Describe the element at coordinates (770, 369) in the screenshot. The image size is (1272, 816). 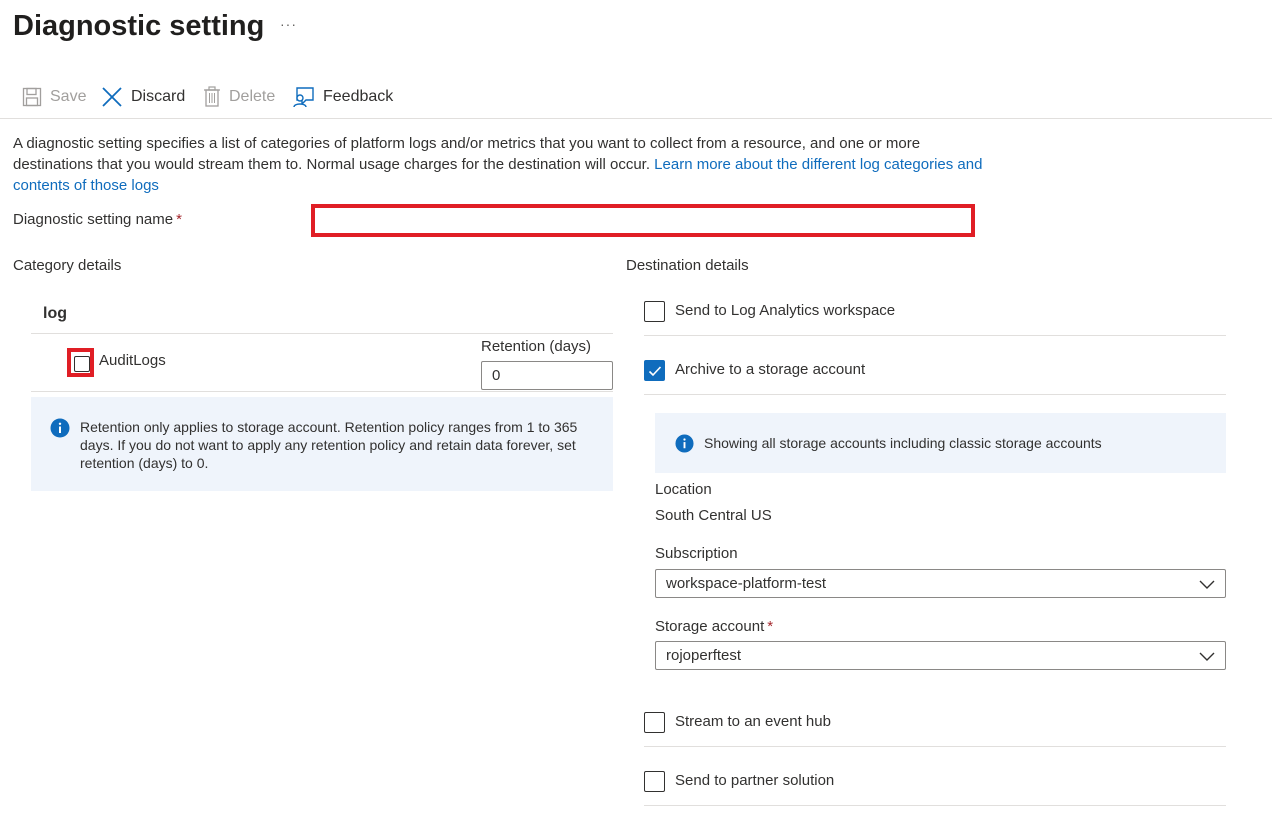
I see `storage-account-label: Archive to a storage account` at that location.